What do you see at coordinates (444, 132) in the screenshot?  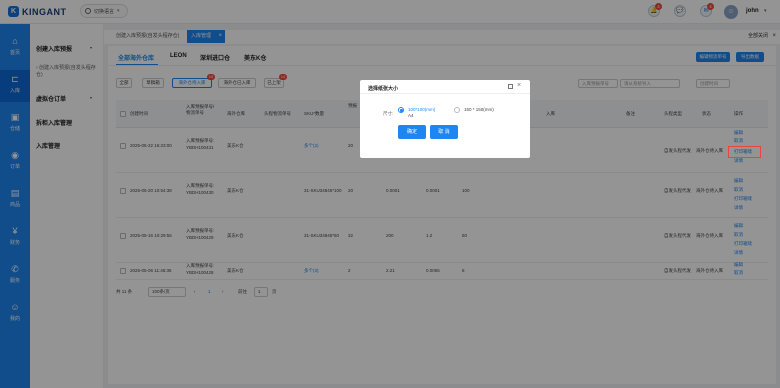 I see `cancel-button: 取 消` at bounding box center [444, 132].